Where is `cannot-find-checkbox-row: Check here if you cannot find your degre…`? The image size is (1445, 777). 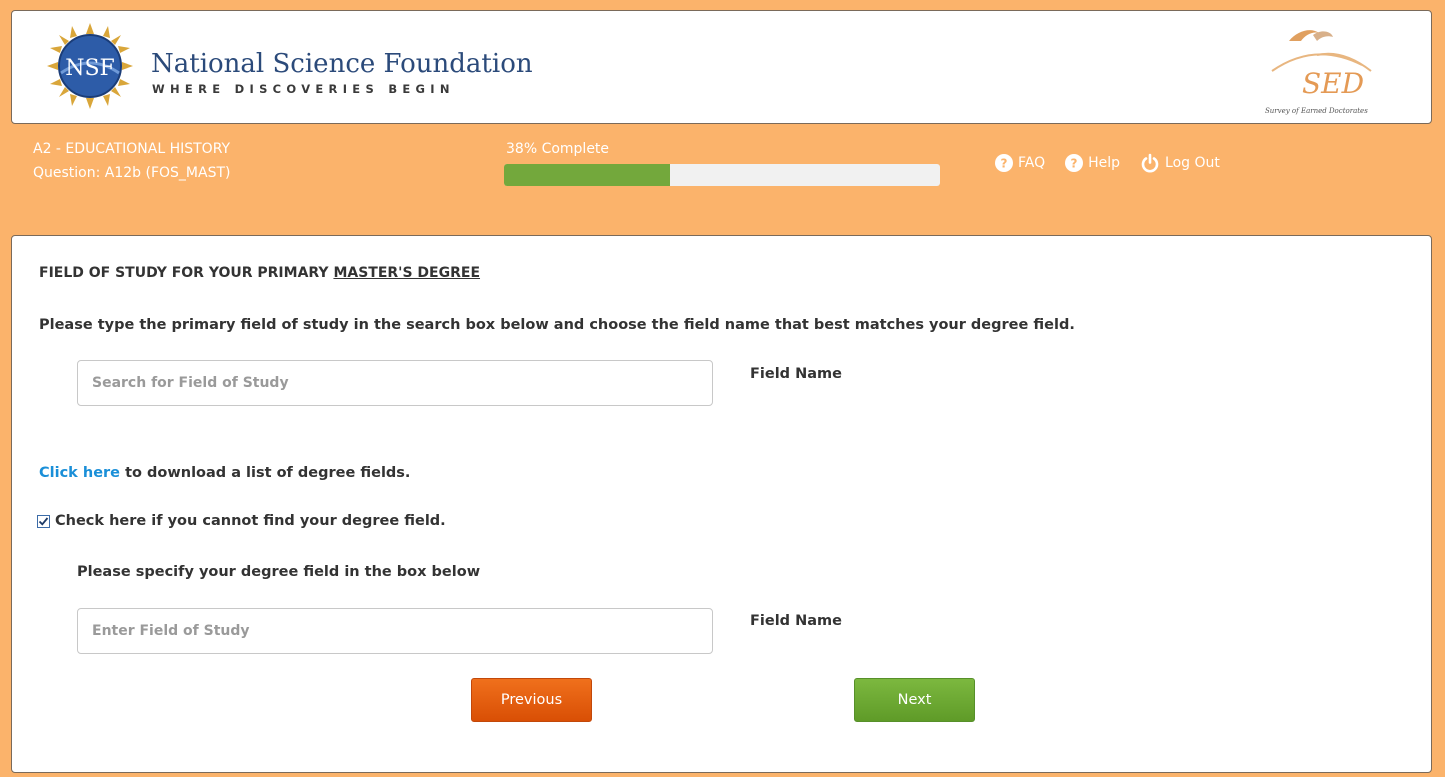
cannot-find-checkbox-row: Check here if you cannot find your degre… is located at coordinates (241, 521).